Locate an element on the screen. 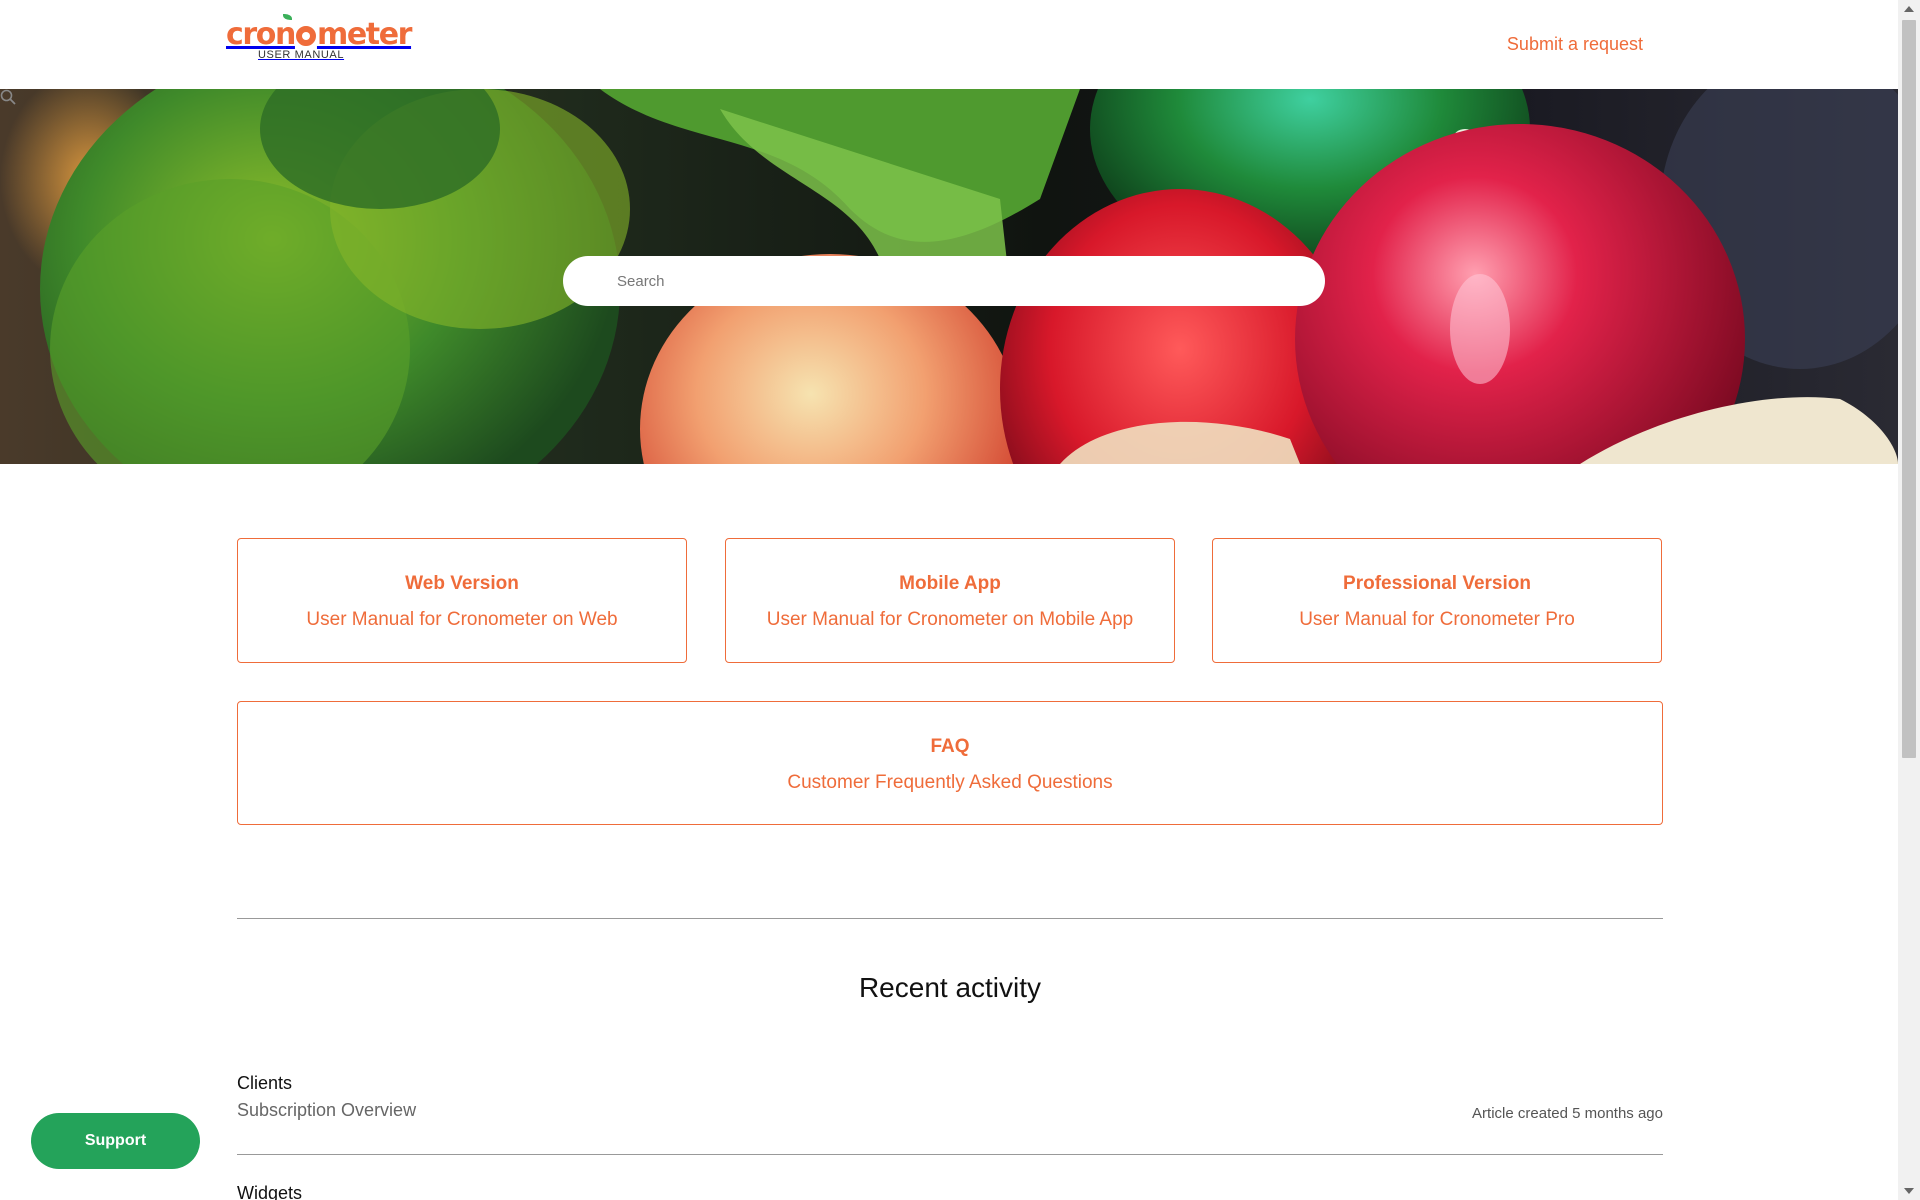  search-icon is located at coordinates (8, 97).